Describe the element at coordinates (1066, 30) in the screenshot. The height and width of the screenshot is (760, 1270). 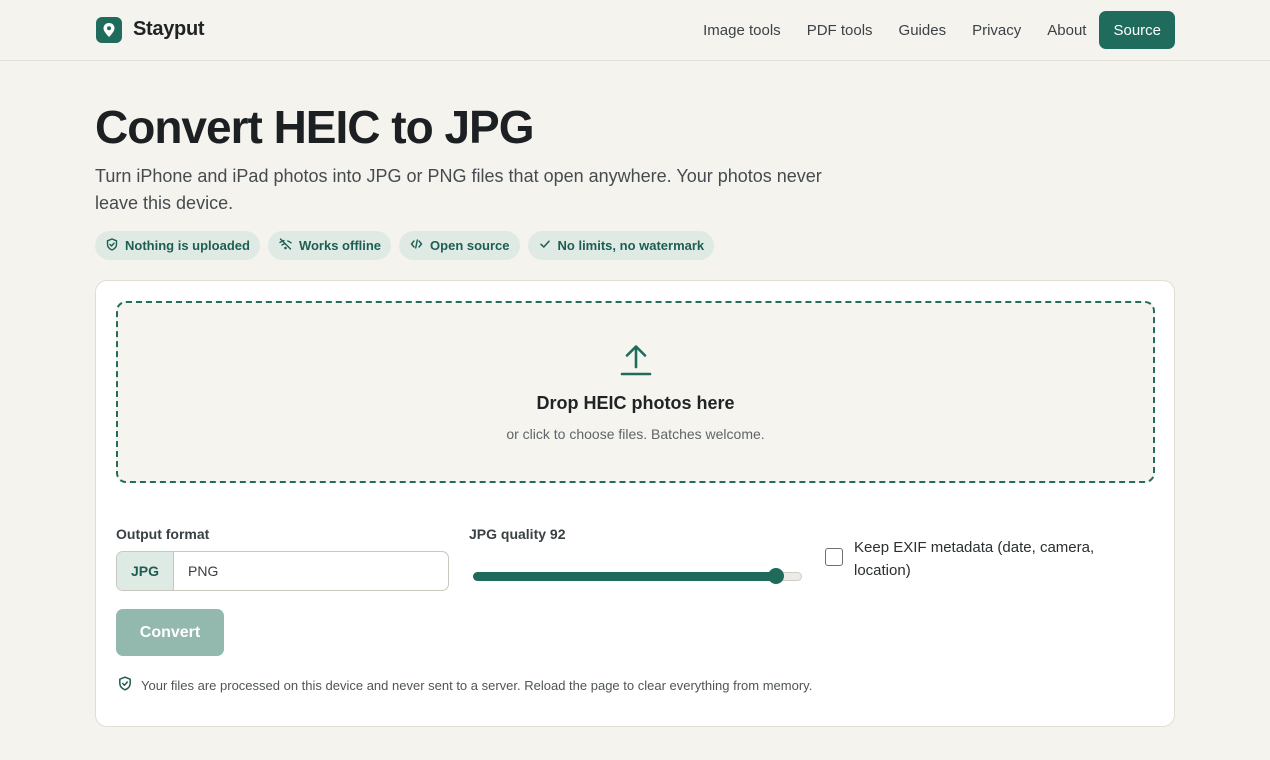
I see `nav-about: About` at that location.